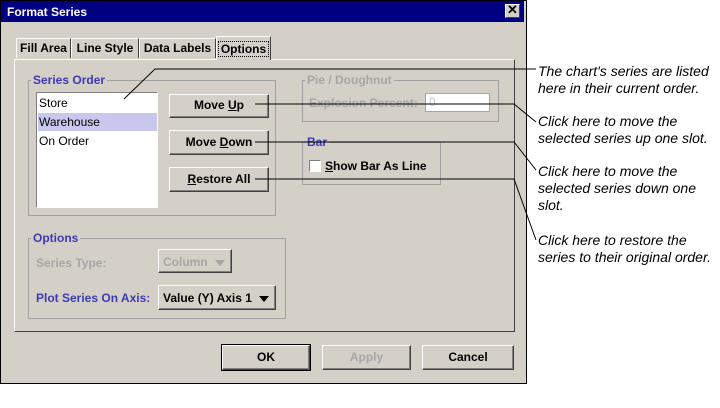 Image resolution: width=720 pixels, height=408 pixels. Describe the element at coordinates (612, 240) in the screenshot. I see `callout-line: Click here to restore the` at that location.